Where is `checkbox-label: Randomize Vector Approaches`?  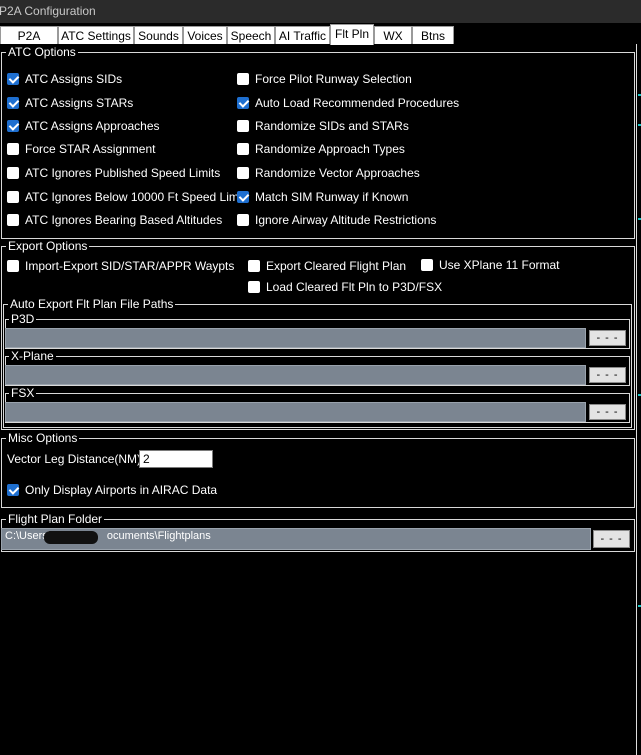 checkbox-label: Randomize Vector Approaches is located at coordinates (337, 173).